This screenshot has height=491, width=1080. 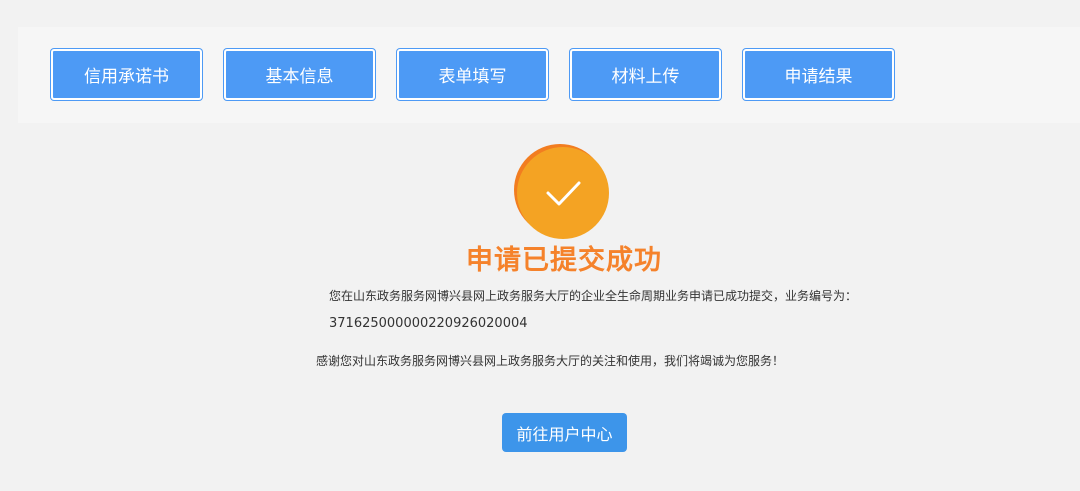 I want to click on thanks-message: 感谢您对山东政务服务网博兴县网上政务服务大厅的关注和使用，我们将竭诚为您服务！, so click(x=550, y=361).